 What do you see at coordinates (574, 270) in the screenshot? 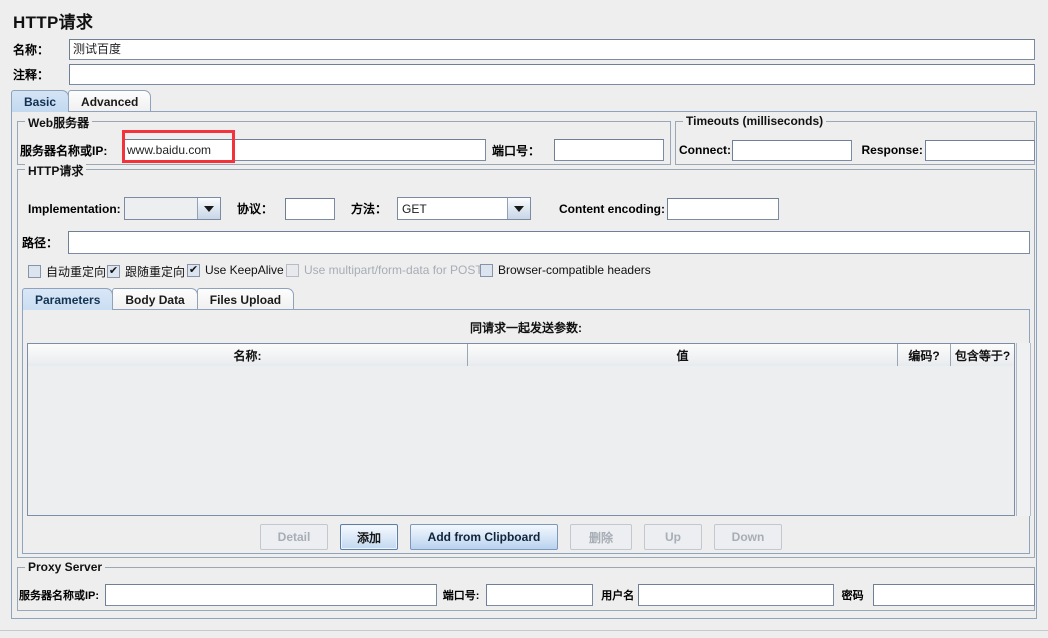
I see `checkbox-label: Browser-compatible headers` at bounding box center [574, 270].